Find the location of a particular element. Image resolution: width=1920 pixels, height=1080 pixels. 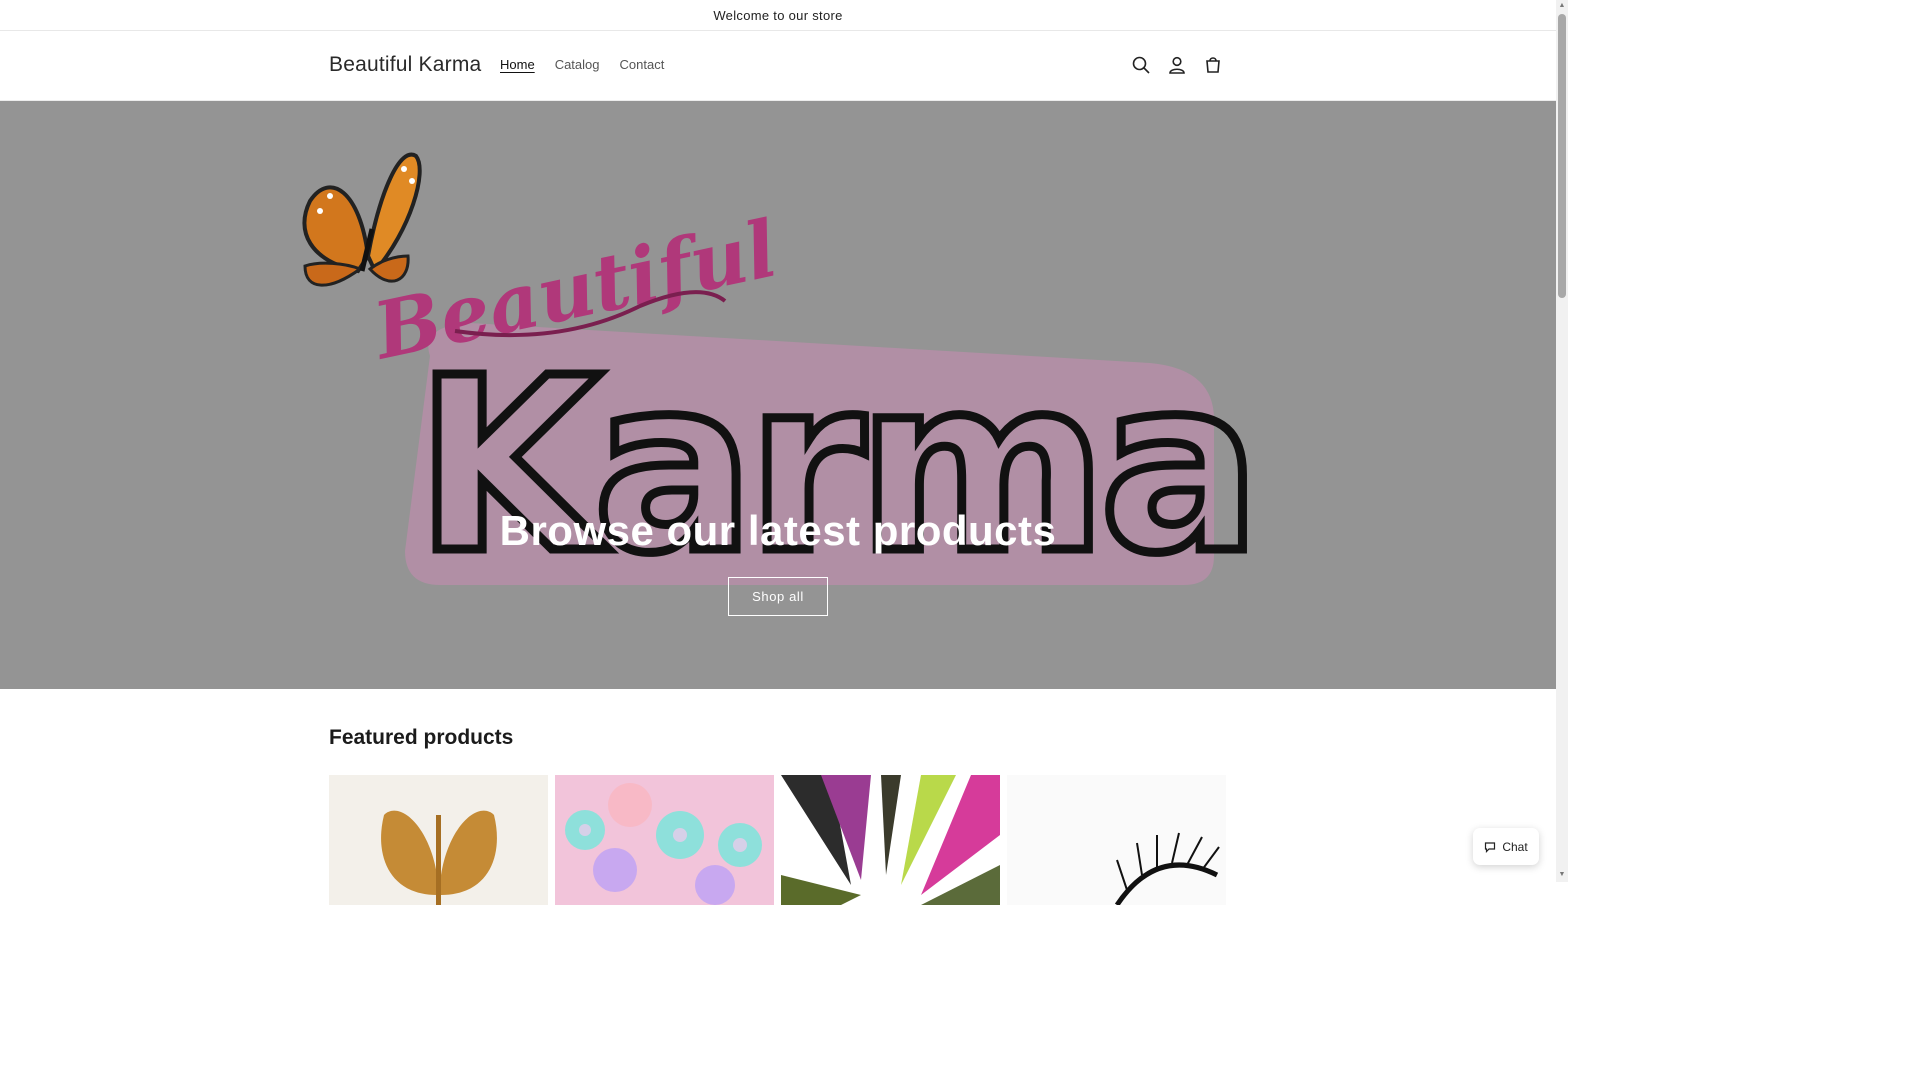

product-card-lashes is located at coordinates (1116, 840).